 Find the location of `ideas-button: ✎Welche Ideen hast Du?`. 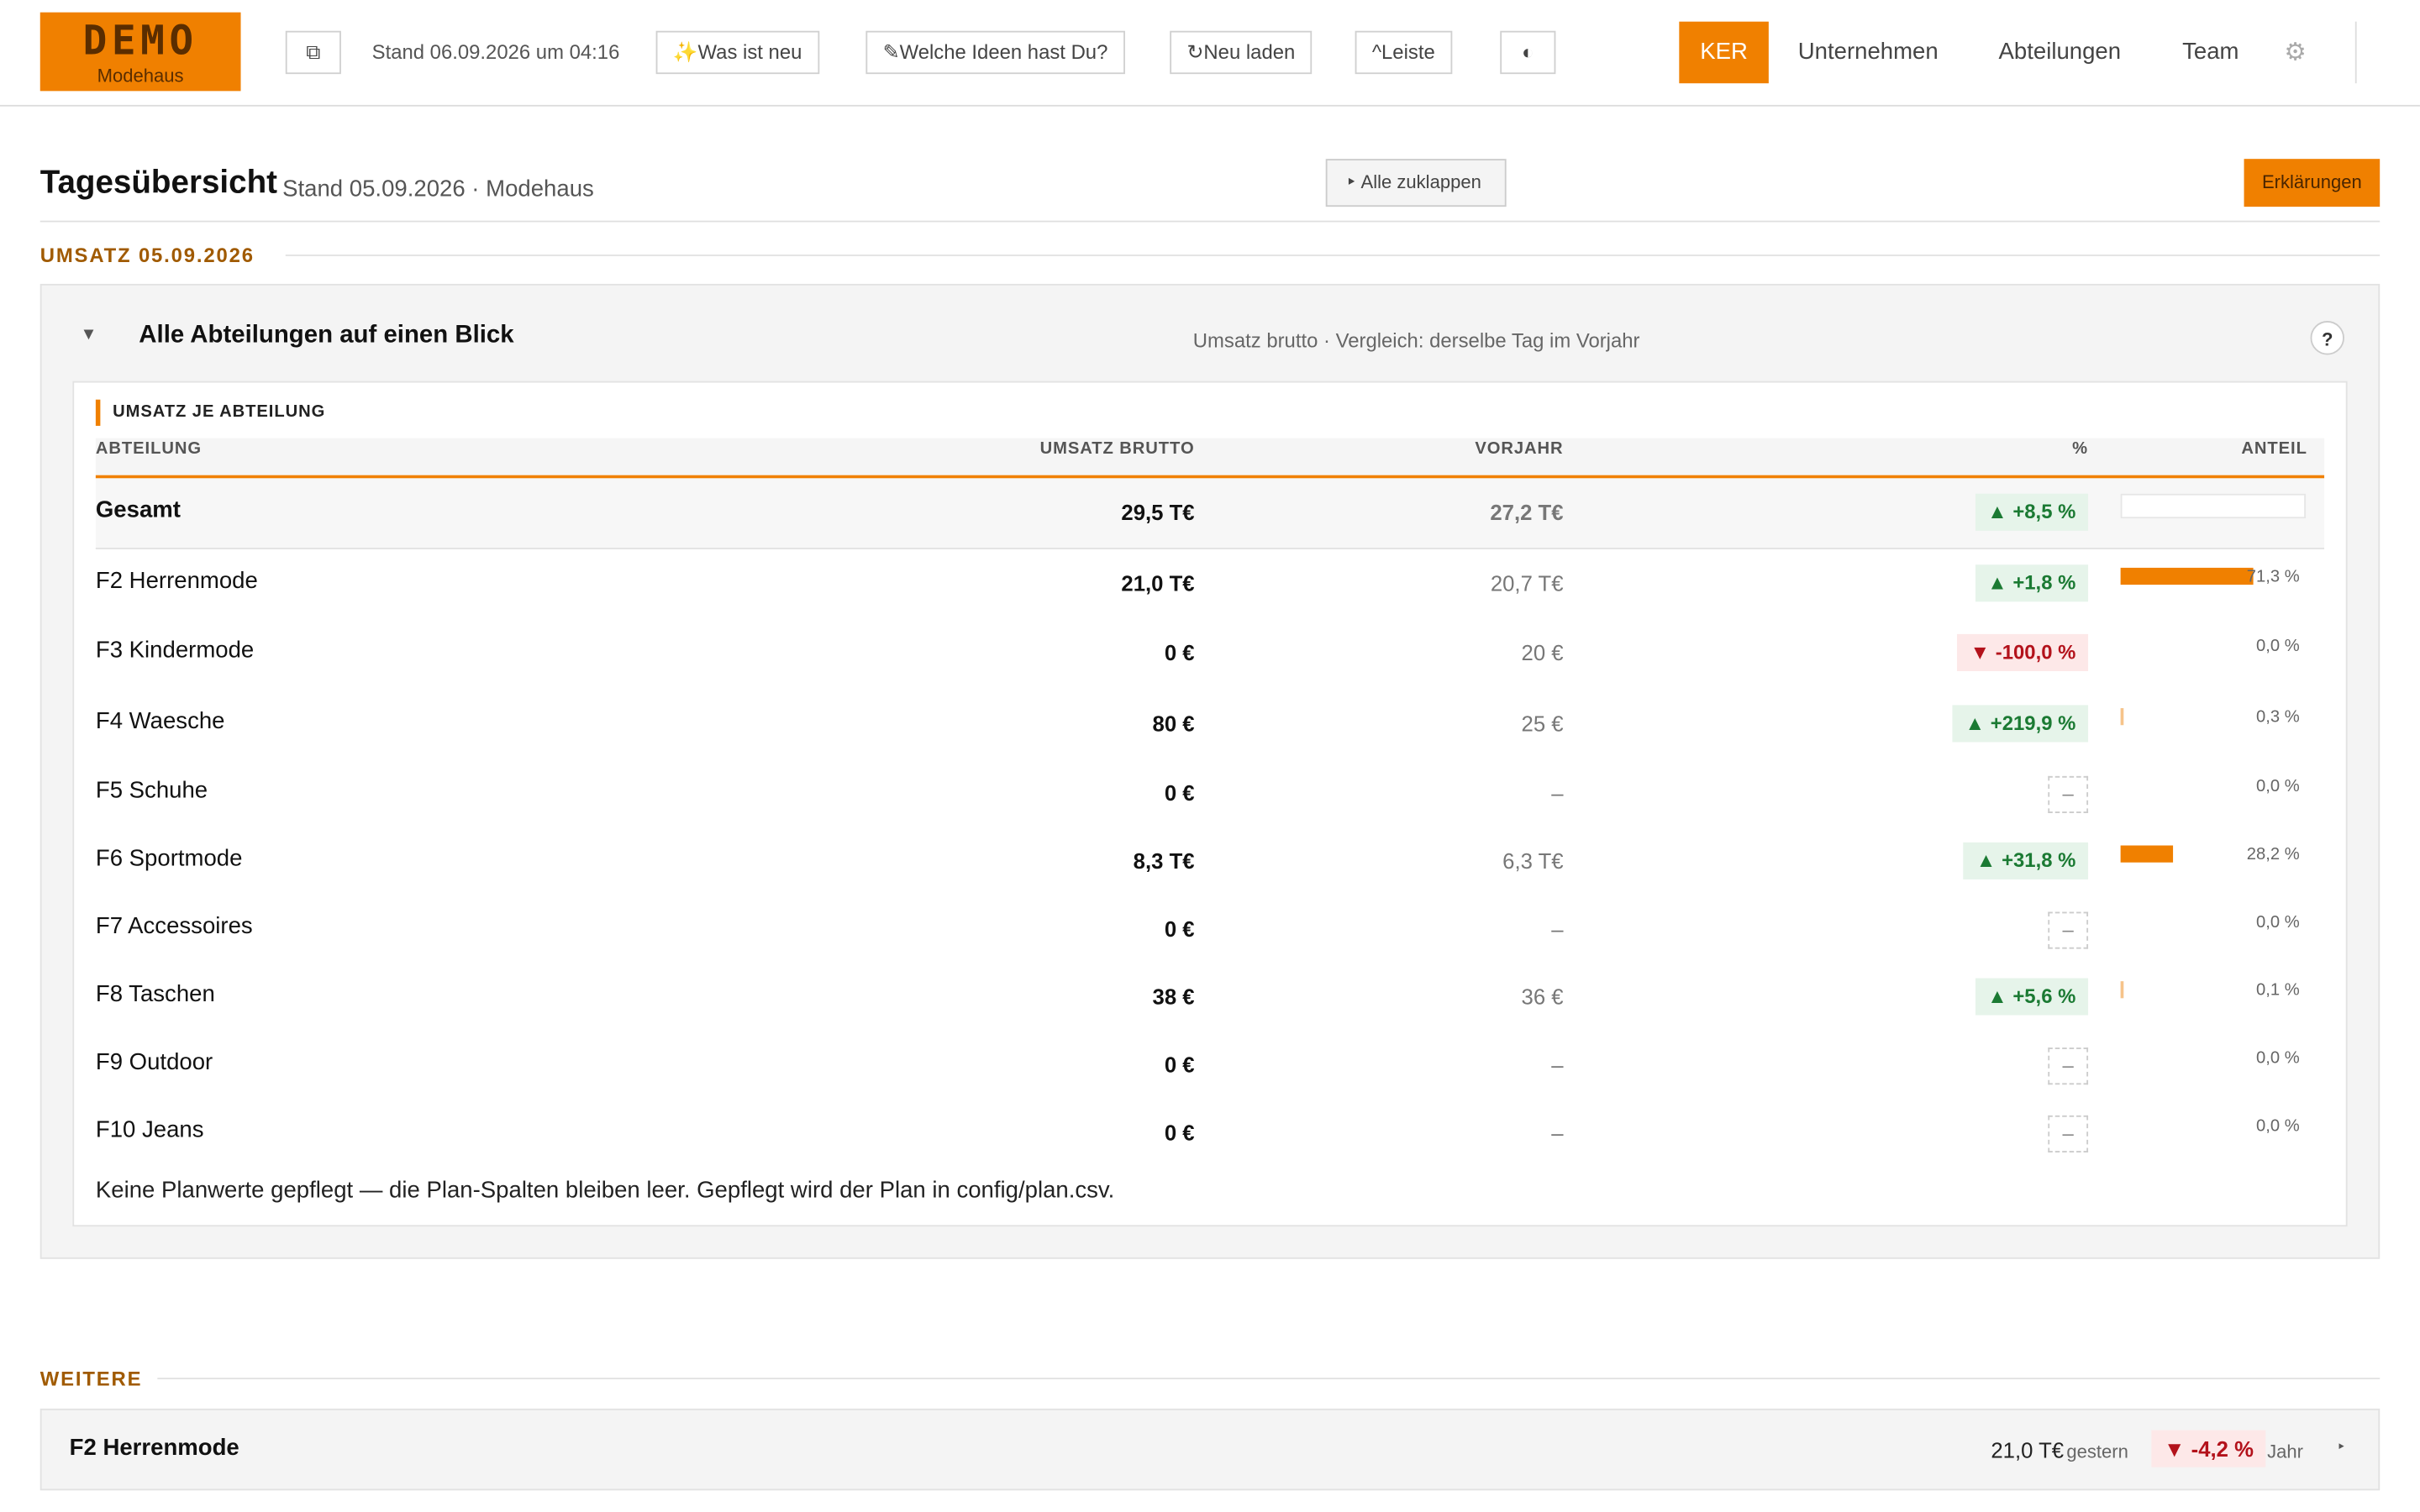

ideas-button: ✎Welche Ideen hast Du? is located at coordinates (995, 52).